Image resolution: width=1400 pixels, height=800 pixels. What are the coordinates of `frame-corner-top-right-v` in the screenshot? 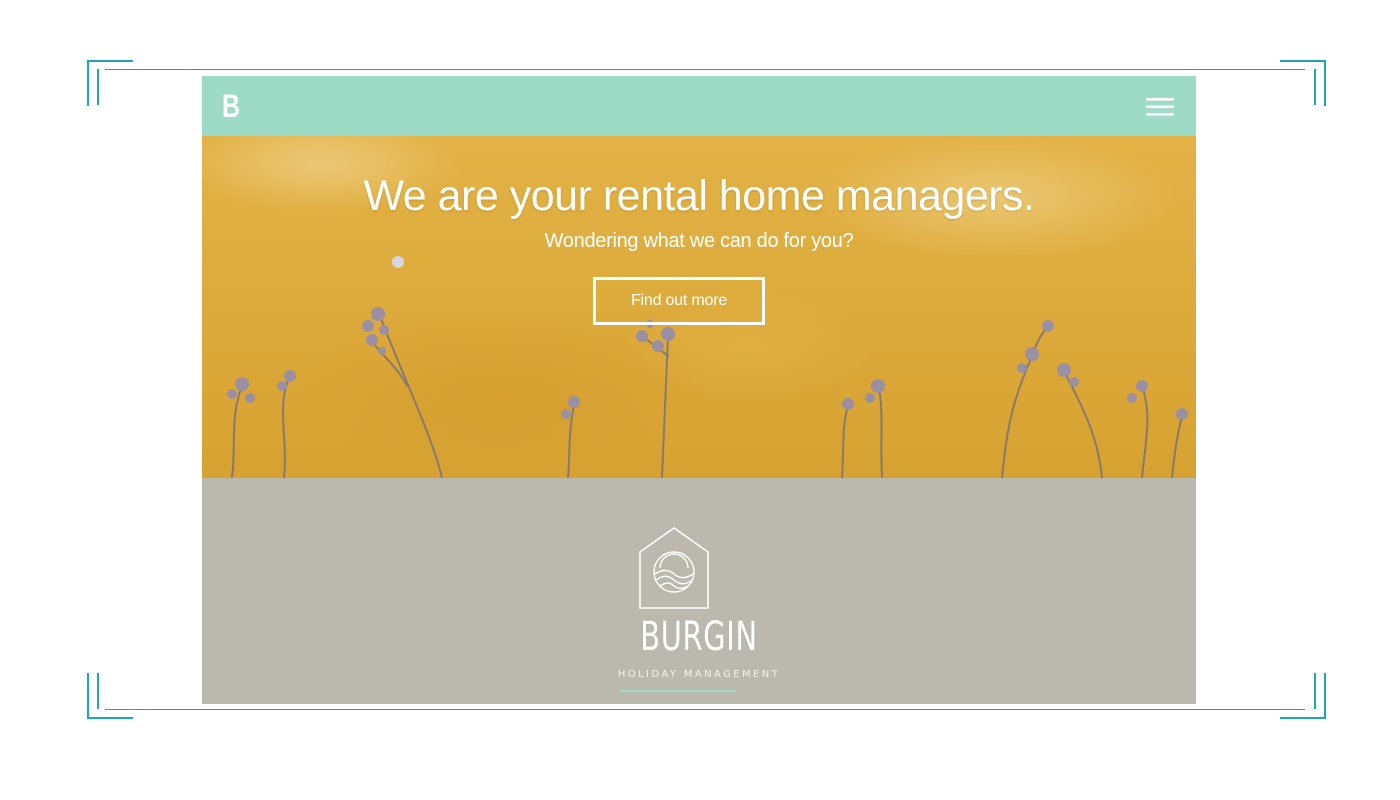 It's located at (1325, 83).